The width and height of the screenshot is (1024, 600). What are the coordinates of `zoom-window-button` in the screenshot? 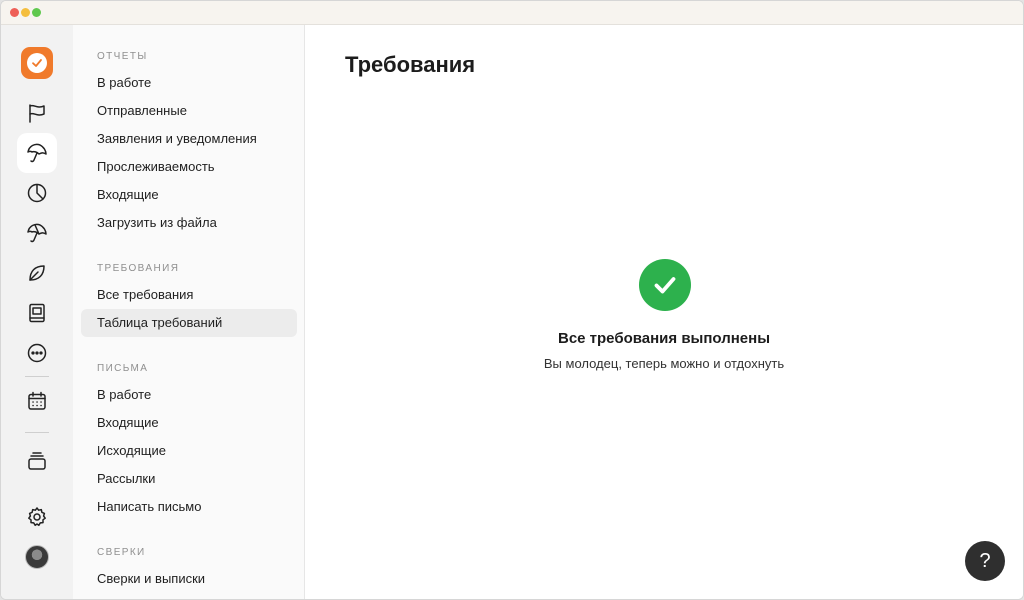 It's located at (36, 12).